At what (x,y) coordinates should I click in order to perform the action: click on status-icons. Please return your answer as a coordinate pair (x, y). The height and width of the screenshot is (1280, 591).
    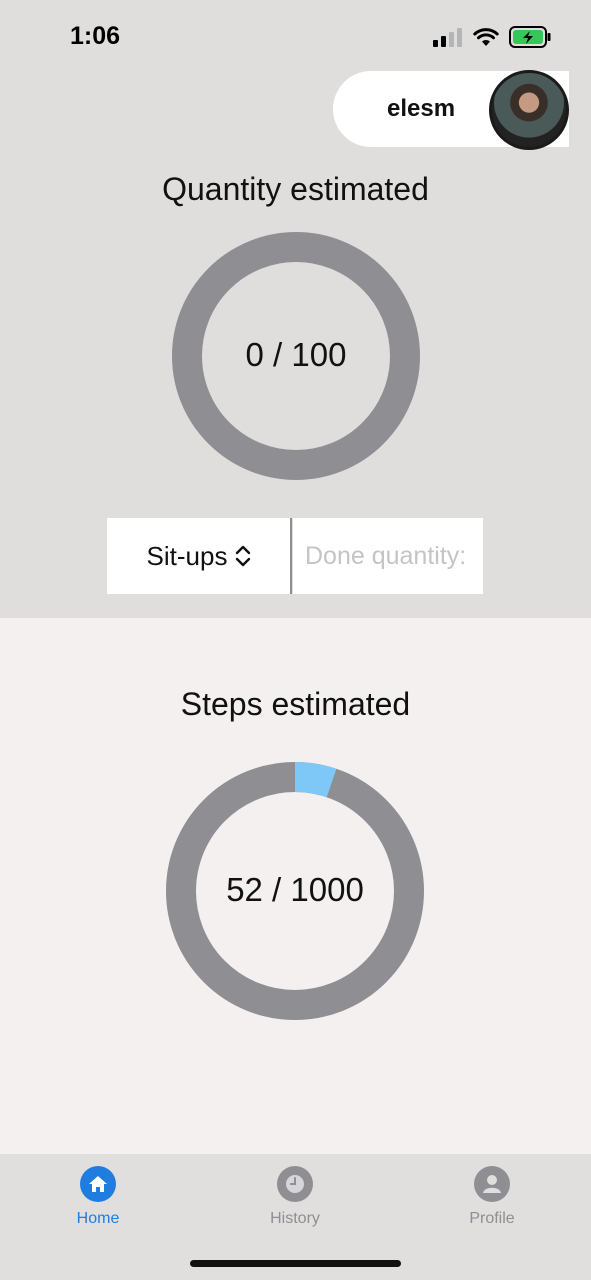
    Looking at the image, I should click on (492, 37).